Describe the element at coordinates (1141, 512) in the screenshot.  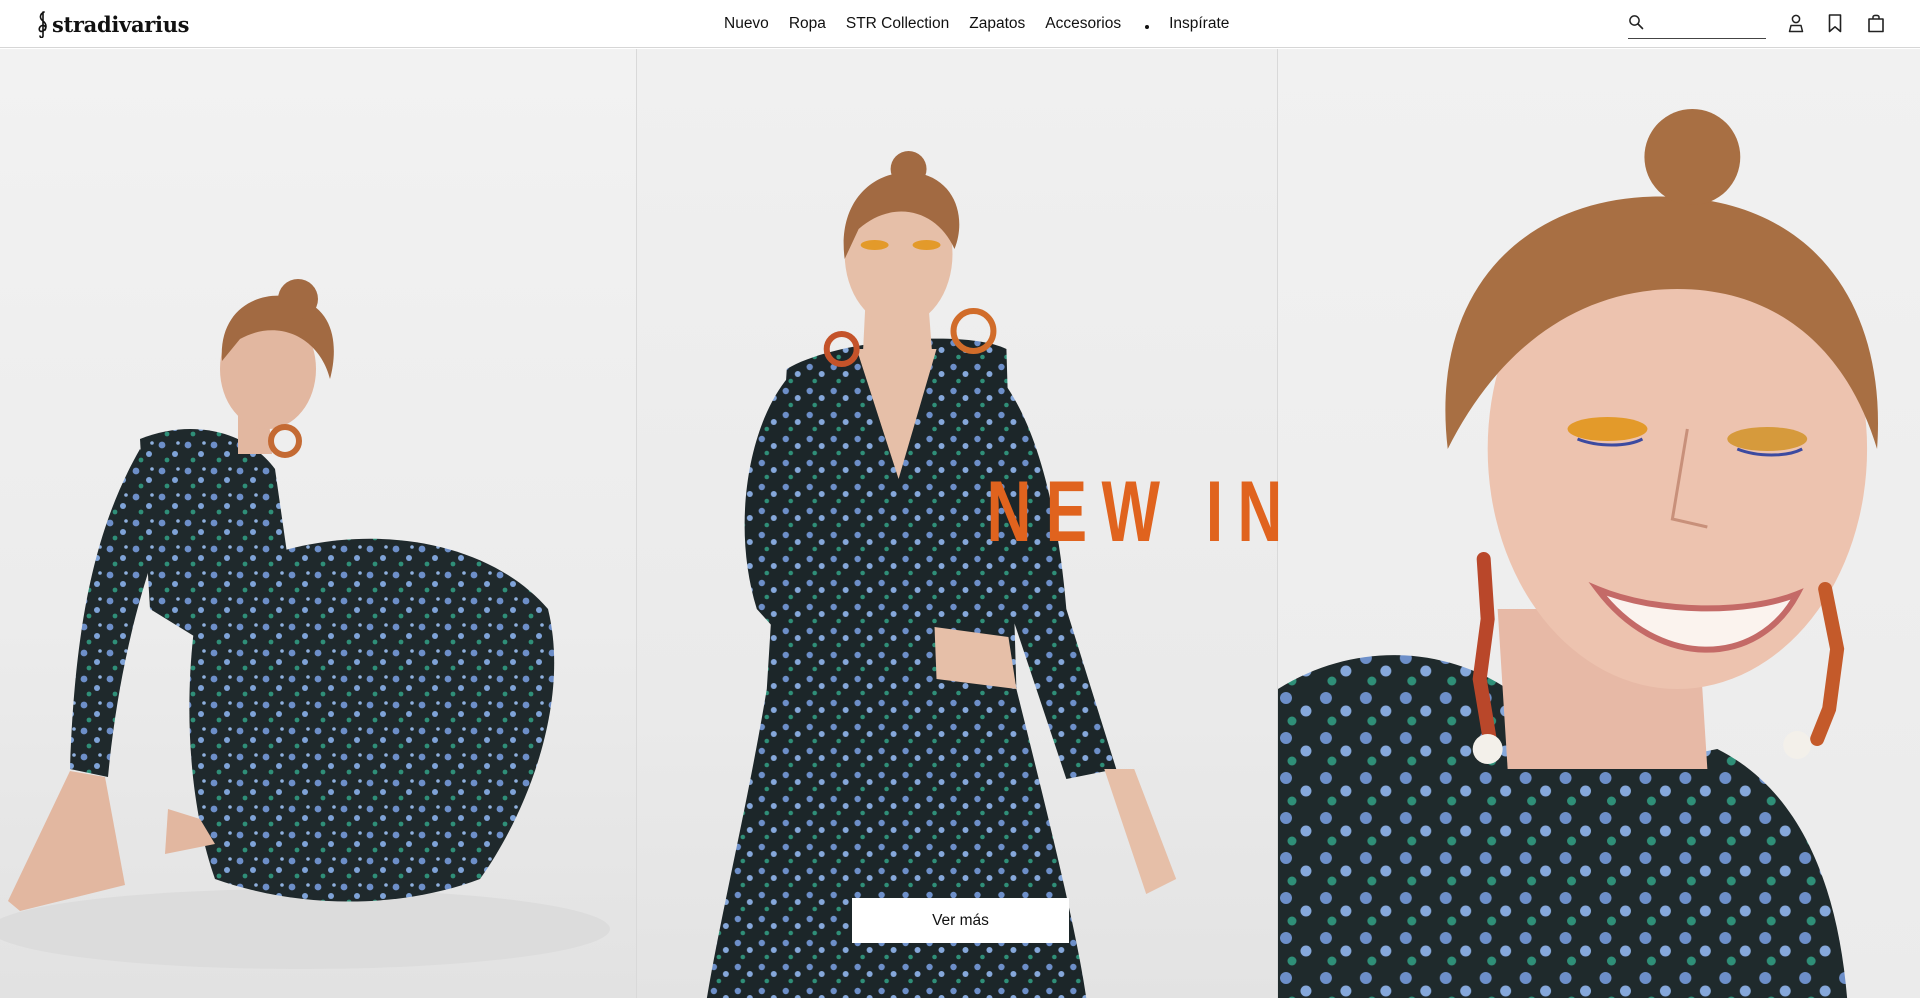
I see `hero-headline: NEW IN` at that location.